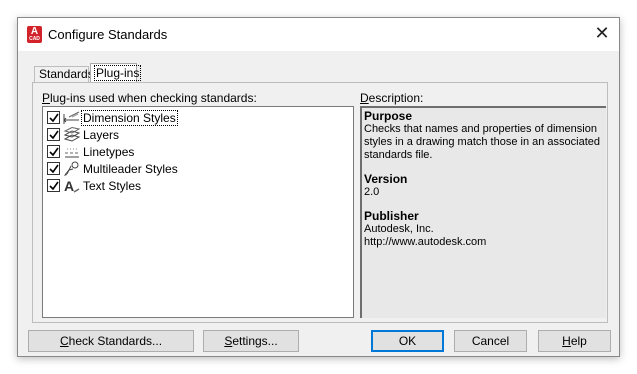  I want to click on plug-in-item-layers: Layers, so click(196, 135).